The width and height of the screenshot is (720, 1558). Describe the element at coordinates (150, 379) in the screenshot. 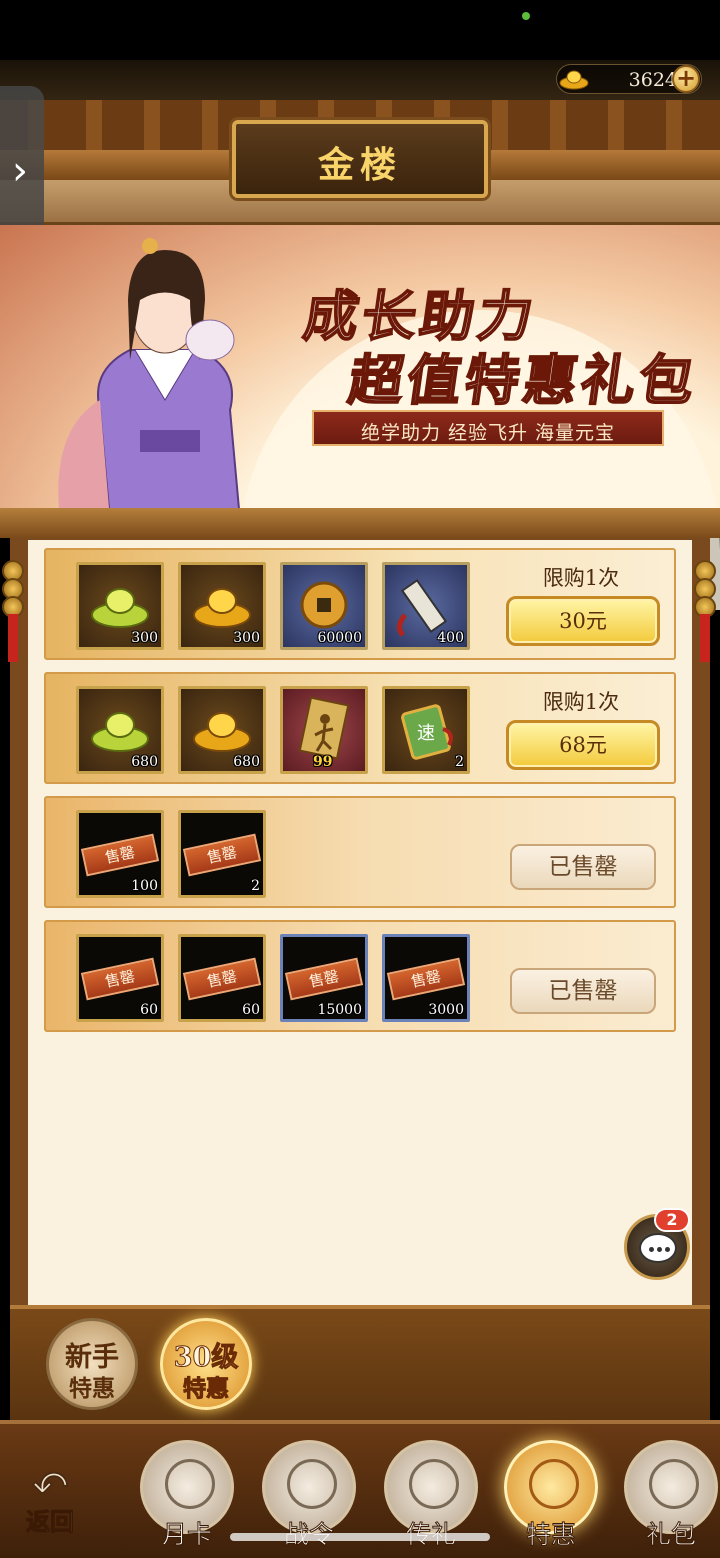

I see `character-portrait` at that location.